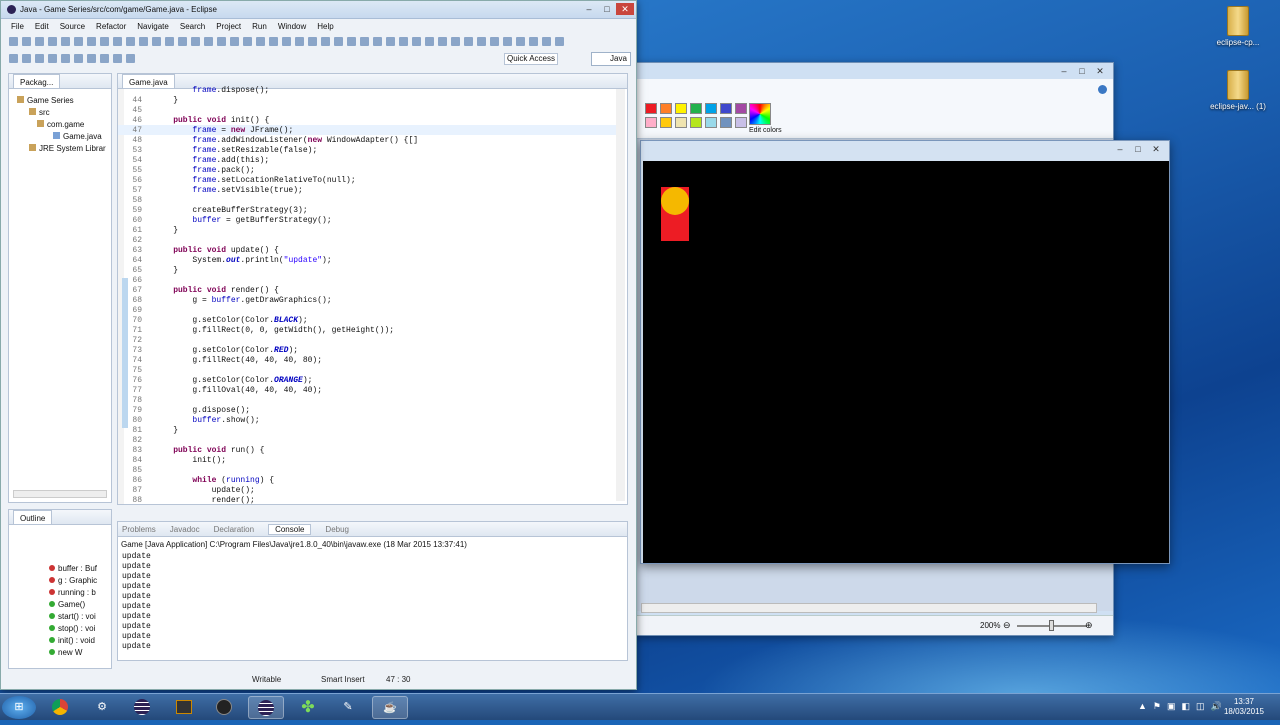 The image size is (1280, 725). I want to click on menu-project: Project, so click(228, 26).